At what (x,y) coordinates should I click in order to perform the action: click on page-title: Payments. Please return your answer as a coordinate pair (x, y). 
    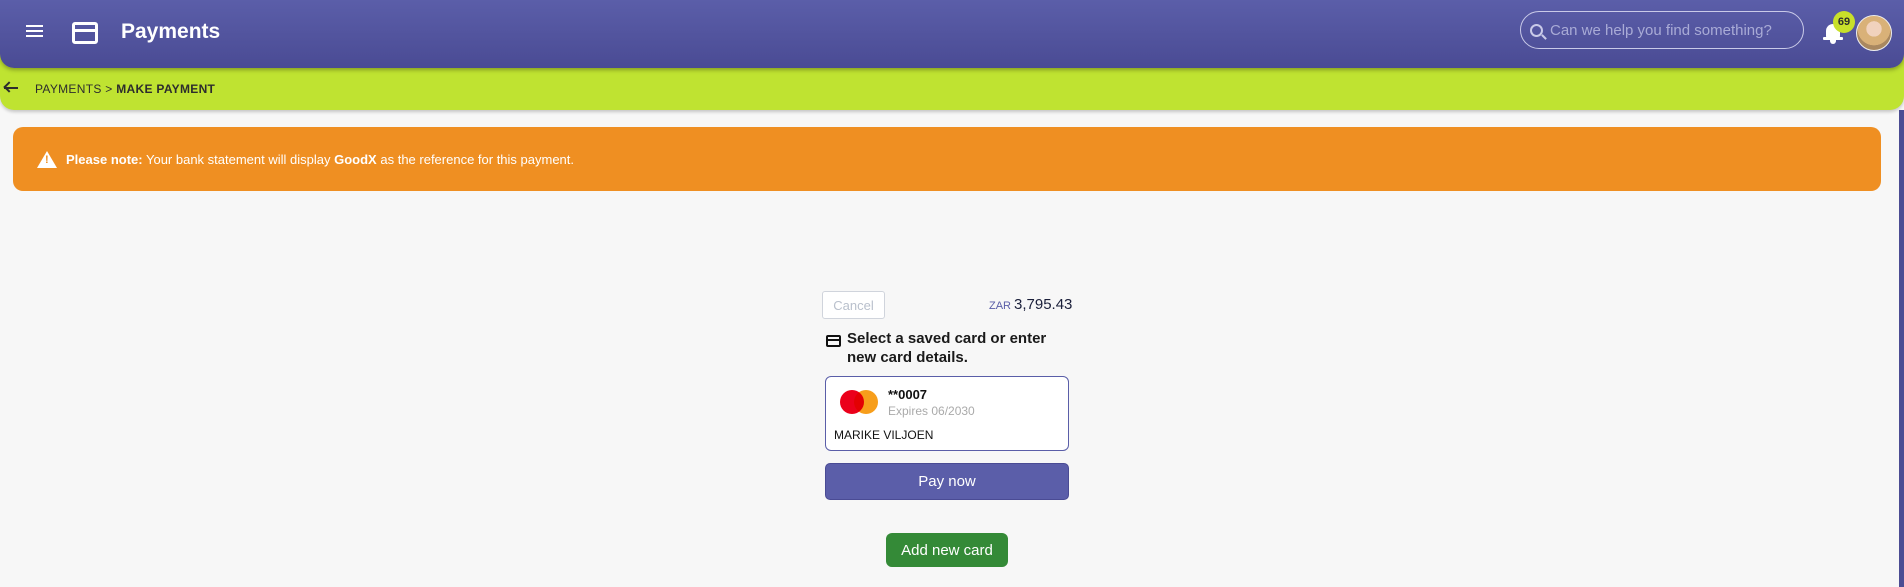
    Looking at the image, I should click on (171, 31).